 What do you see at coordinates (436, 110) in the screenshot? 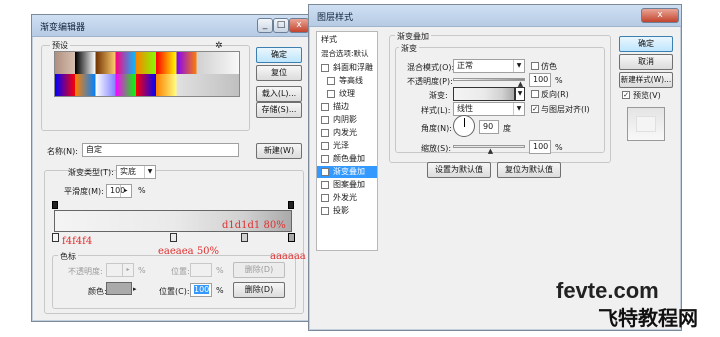
I see `style-label: 样式(L):` at bounding box center [436, 110].